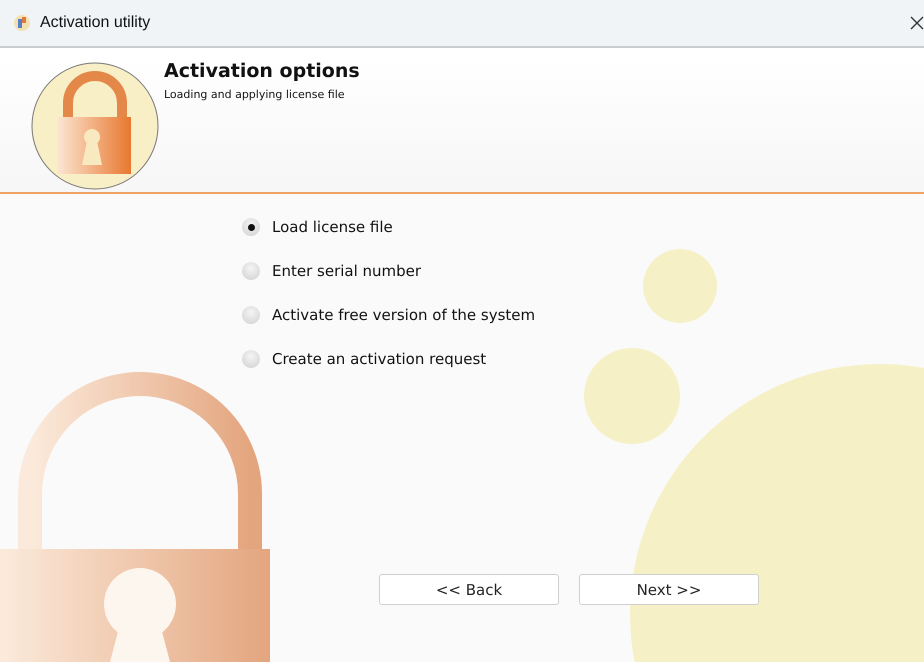  Describe the element at coordinates (262, 71) in the screenshot. I see `page-title: Activation options` at that location.